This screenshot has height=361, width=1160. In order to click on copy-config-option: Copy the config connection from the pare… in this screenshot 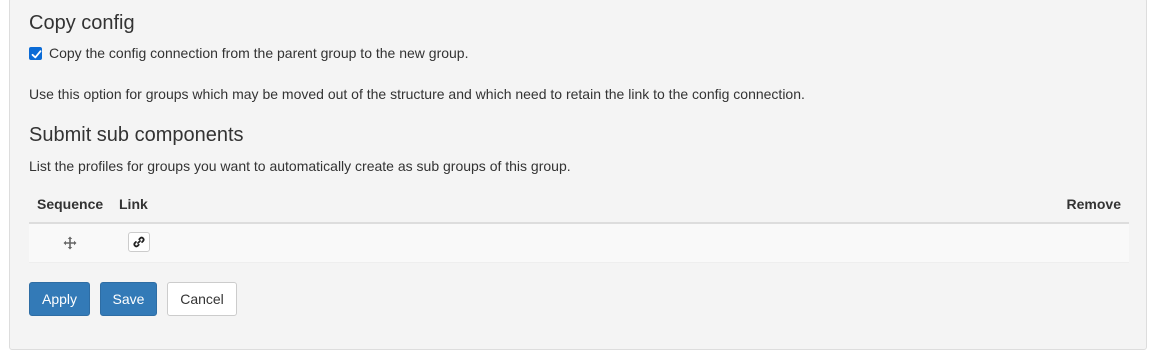, I will do `click(249, 53)`.